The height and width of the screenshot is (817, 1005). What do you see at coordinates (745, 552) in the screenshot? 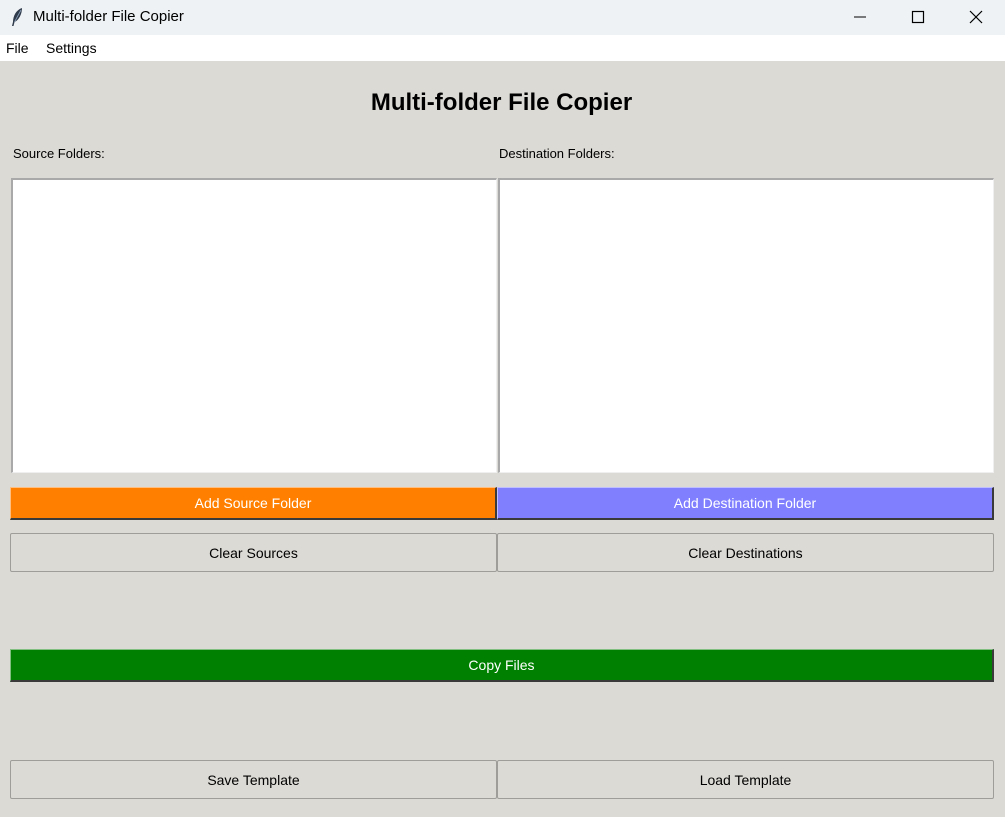
I see `clear-destinations-button: Clear Destinations` at bounding box center [745, 552].